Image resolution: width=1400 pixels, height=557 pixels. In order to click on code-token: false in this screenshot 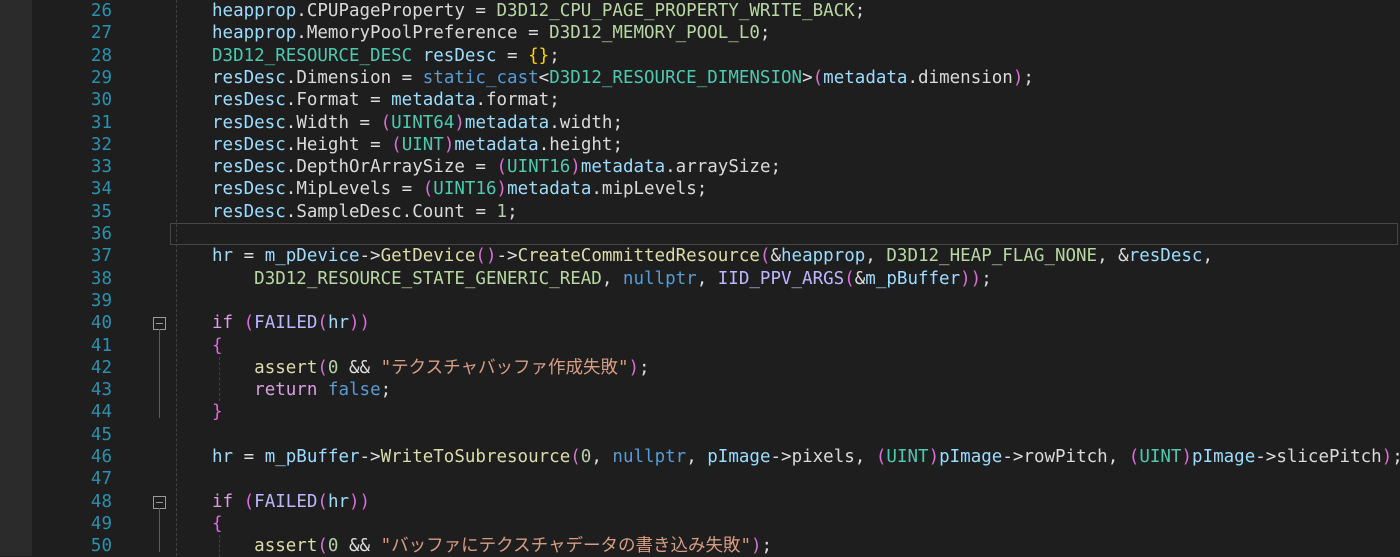, I will do `click(354, 390)`.